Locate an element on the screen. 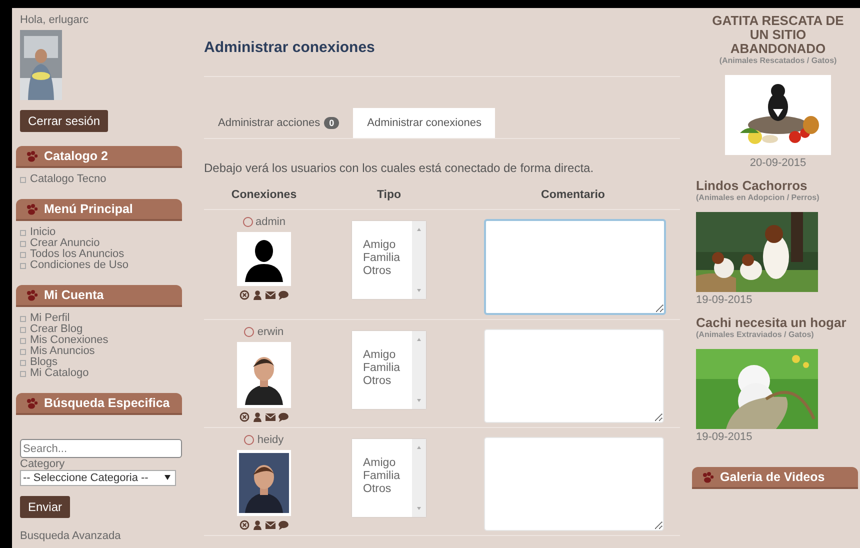 The width and height of the screenshot is (860, 548). description-text: Debajo verá los usuarios con los cuales está conectado de forma directa. is located at coordinates (399, 168).